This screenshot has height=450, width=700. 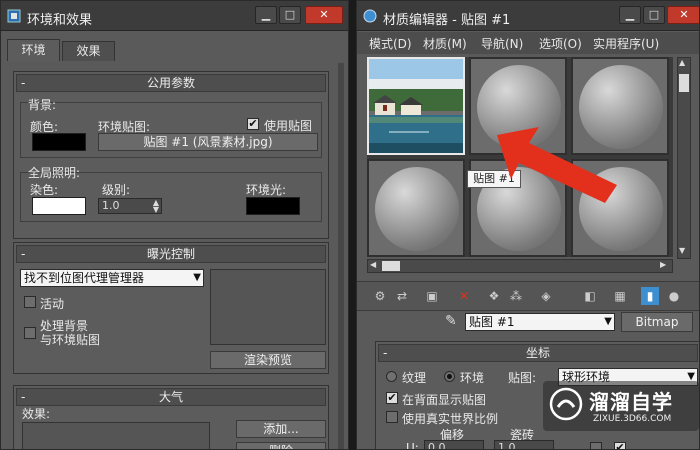 I want to click on level-spinner: 1.0 ▲ ▼, so click(x=130, y=206).